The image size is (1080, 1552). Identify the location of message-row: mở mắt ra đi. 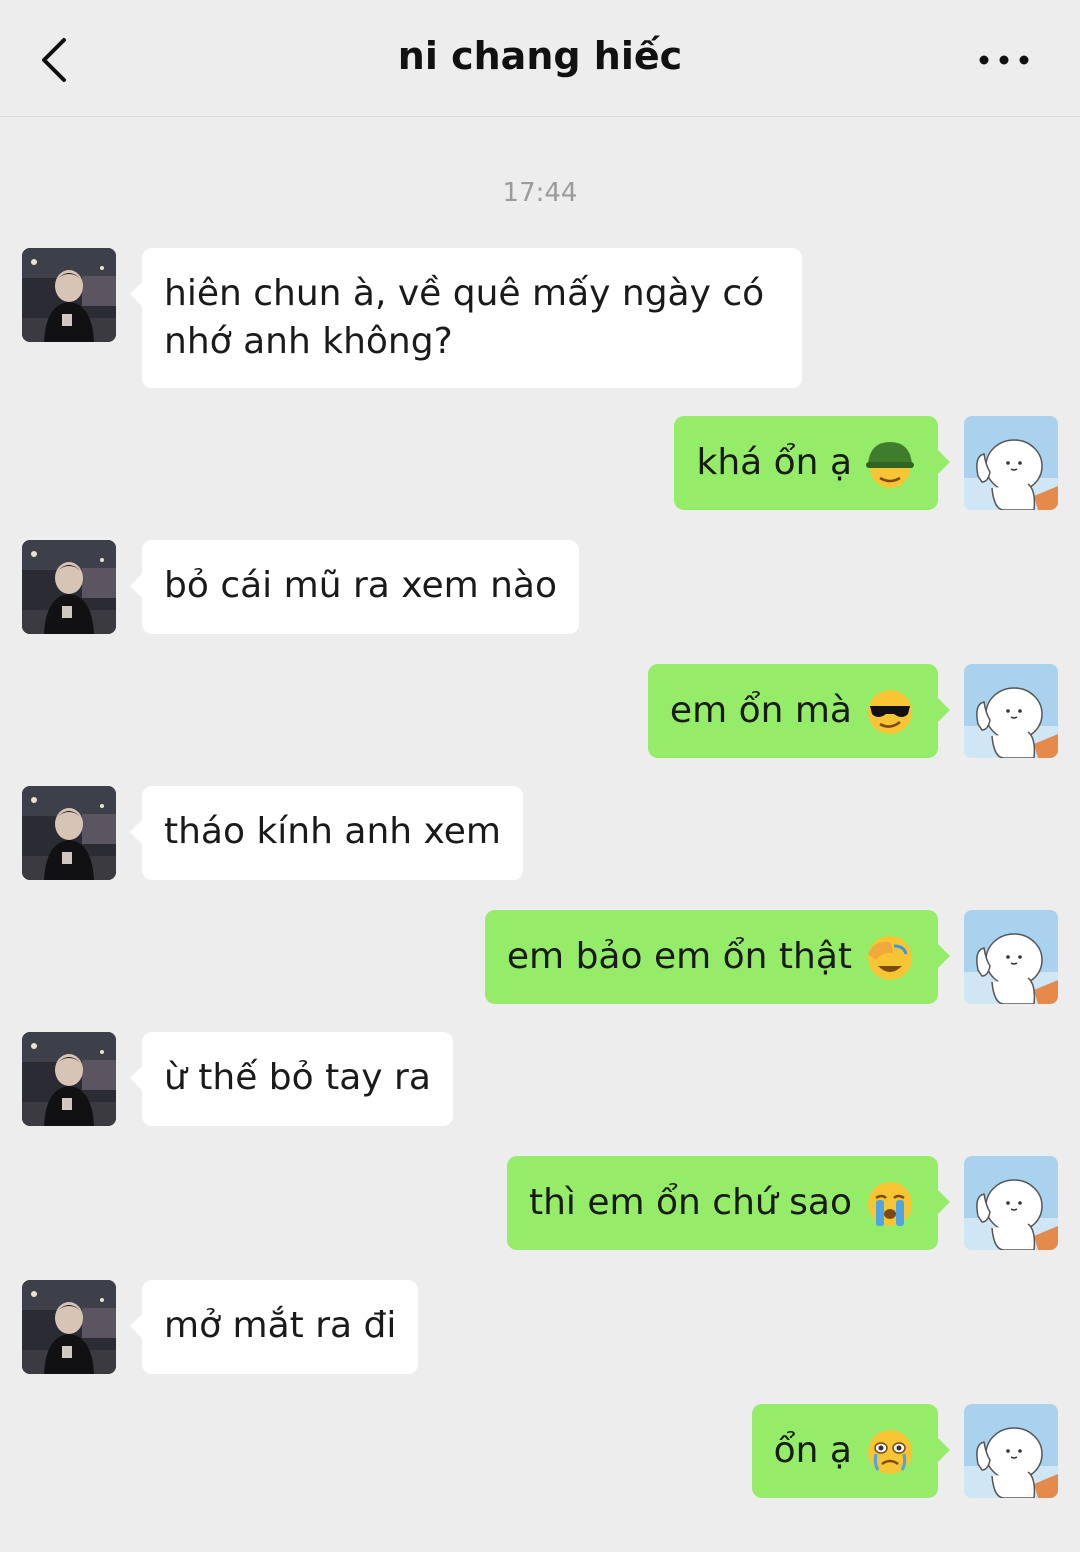
(540, 1327).